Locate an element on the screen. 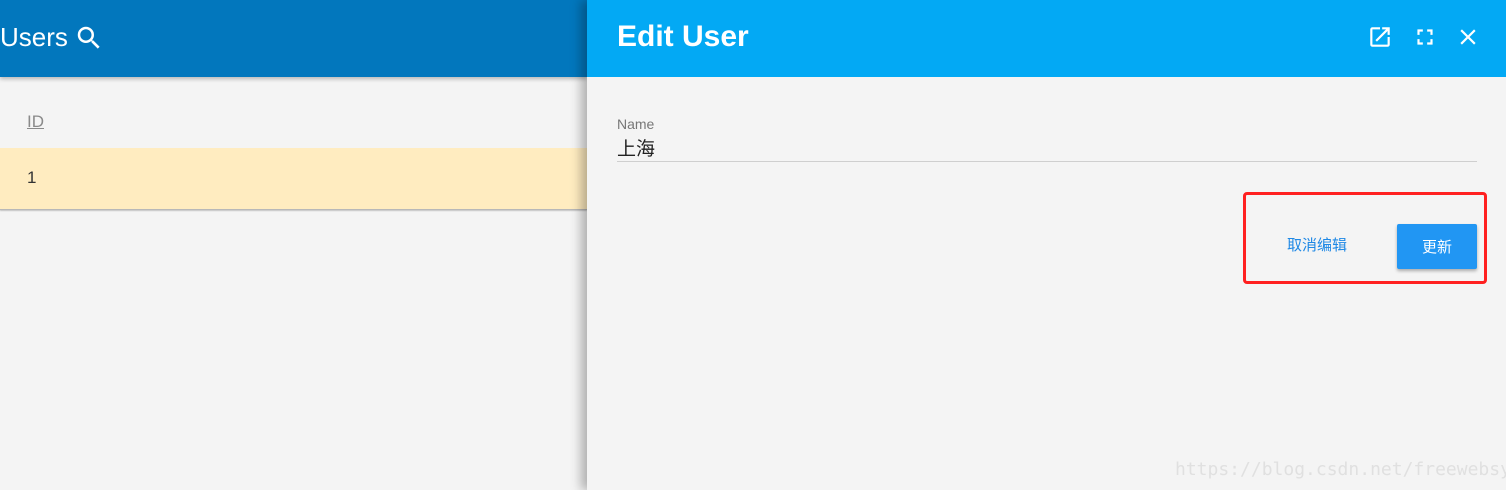 The height and width of the screenshot is (490, 1506). edit-title: Edit User is located at coordinates (683, 36).